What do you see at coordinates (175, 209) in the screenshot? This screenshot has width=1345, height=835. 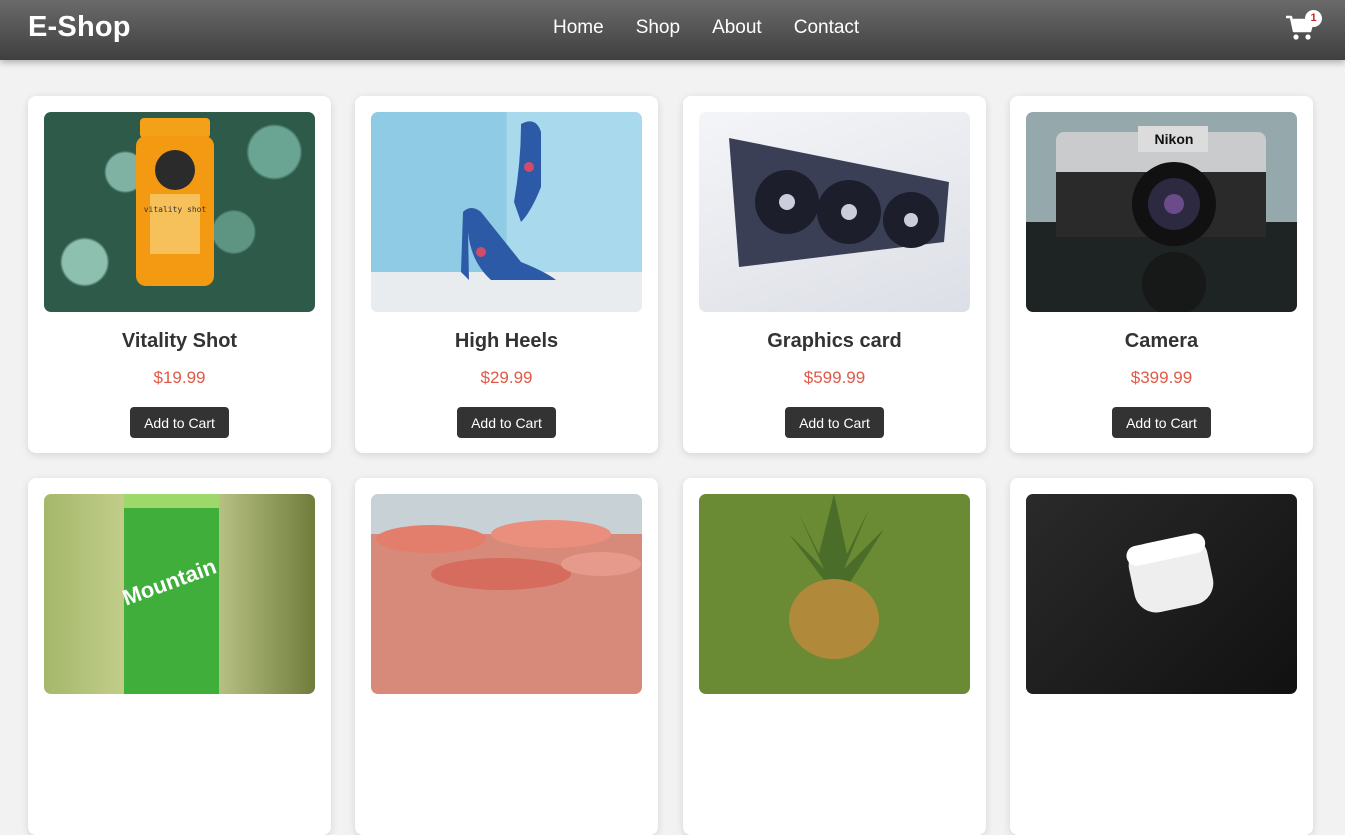 I see `bottle-label-text: vitality shot` at bounding box center [175, 209].